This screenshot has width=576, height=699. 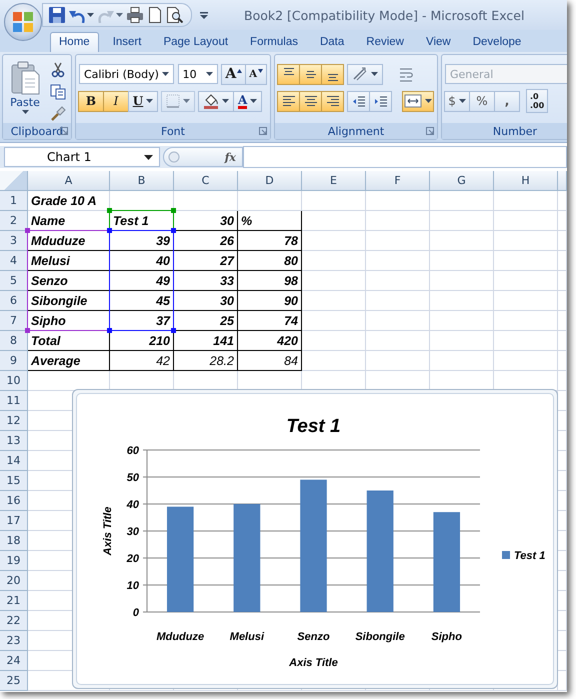 I want to click on fill-color-button, so click(x=216, y=101).